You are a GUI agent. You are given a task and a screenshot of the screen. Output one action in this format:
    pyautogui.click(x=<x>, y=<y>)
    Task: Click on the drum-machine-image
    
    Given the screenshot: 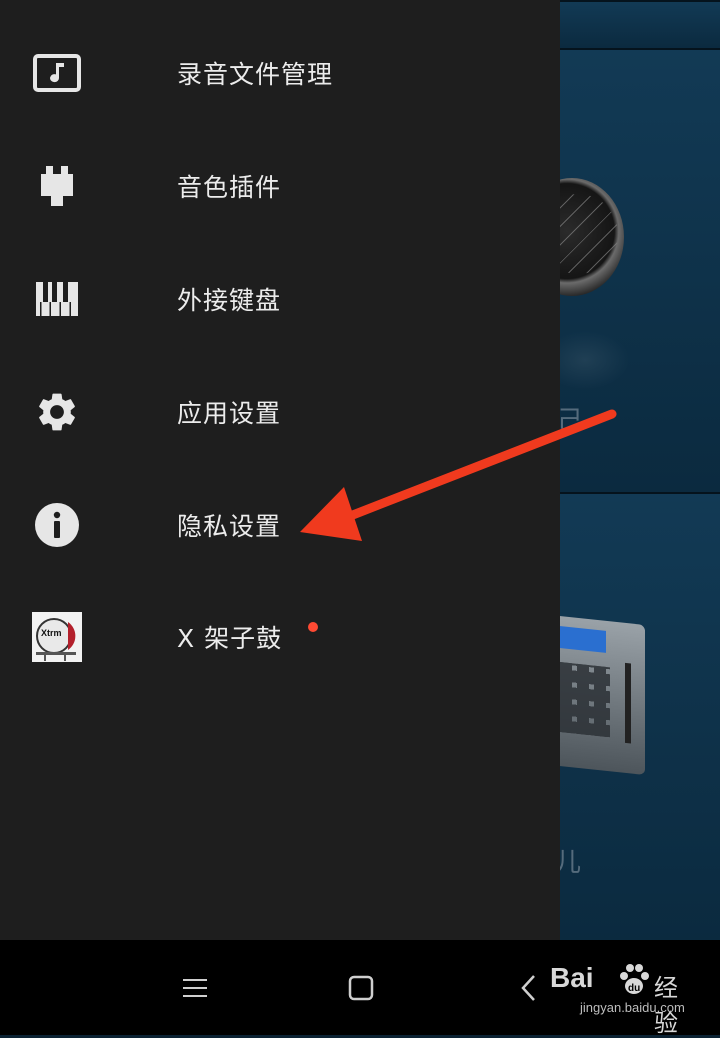 What is the action you would take?
    pyautogui.click(x=597, y=695)
    